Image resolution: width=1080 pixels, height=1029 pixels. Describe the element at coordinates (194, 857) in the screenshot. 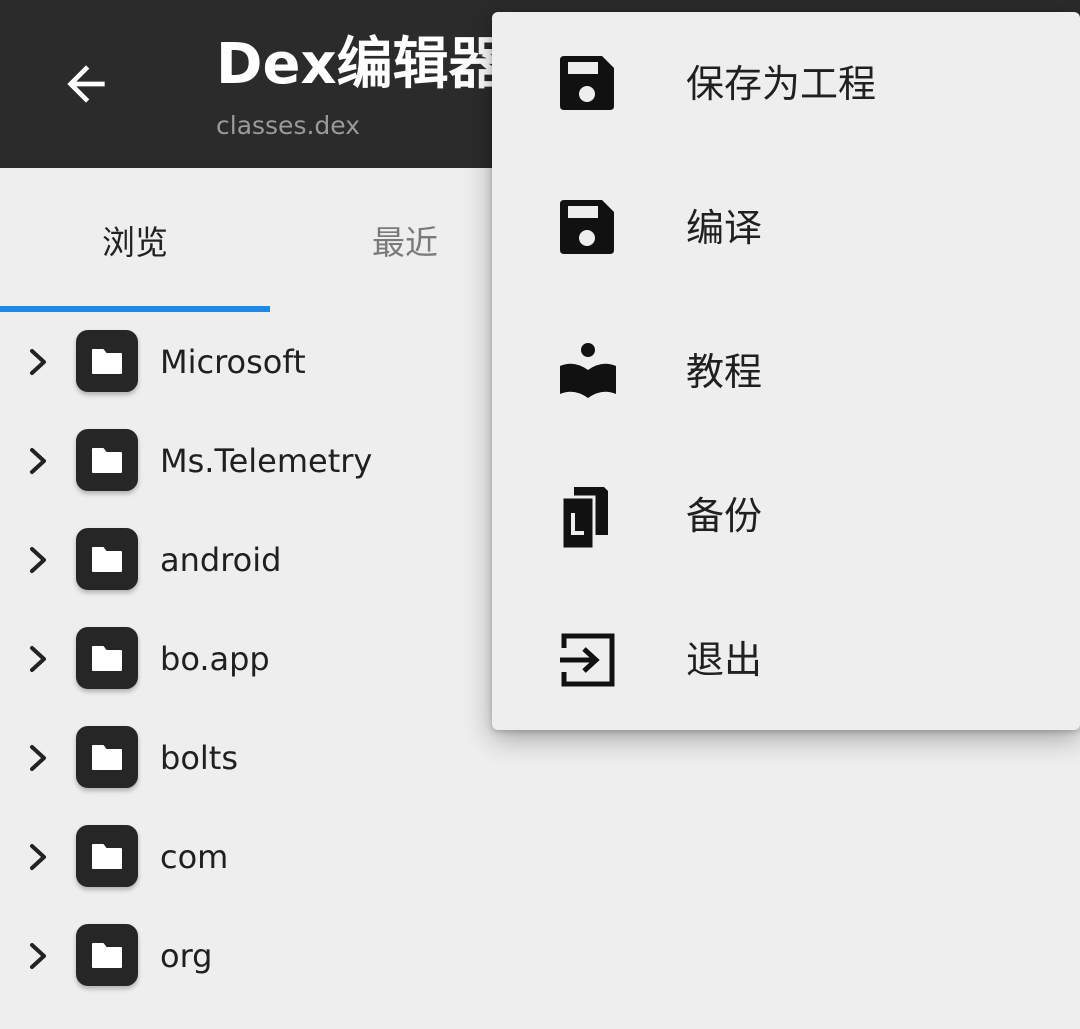

I see `tree-item-label: com` at that location.